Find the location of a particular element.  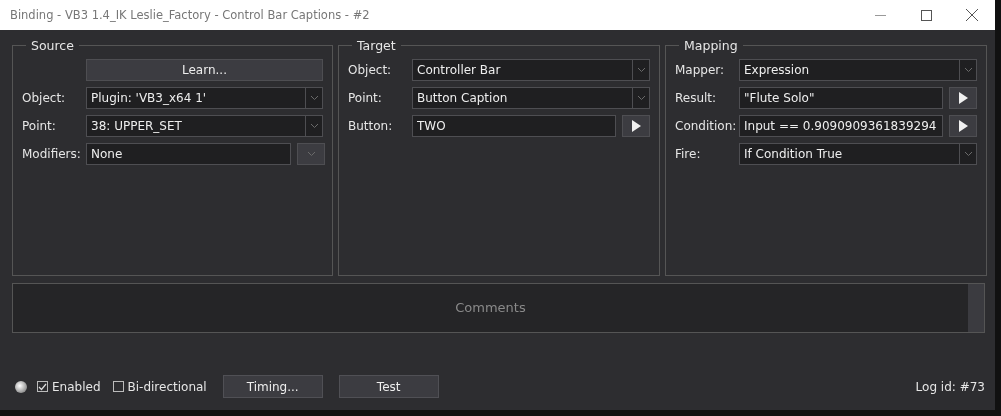

group-title: Target is located at coordinates (376, 45).